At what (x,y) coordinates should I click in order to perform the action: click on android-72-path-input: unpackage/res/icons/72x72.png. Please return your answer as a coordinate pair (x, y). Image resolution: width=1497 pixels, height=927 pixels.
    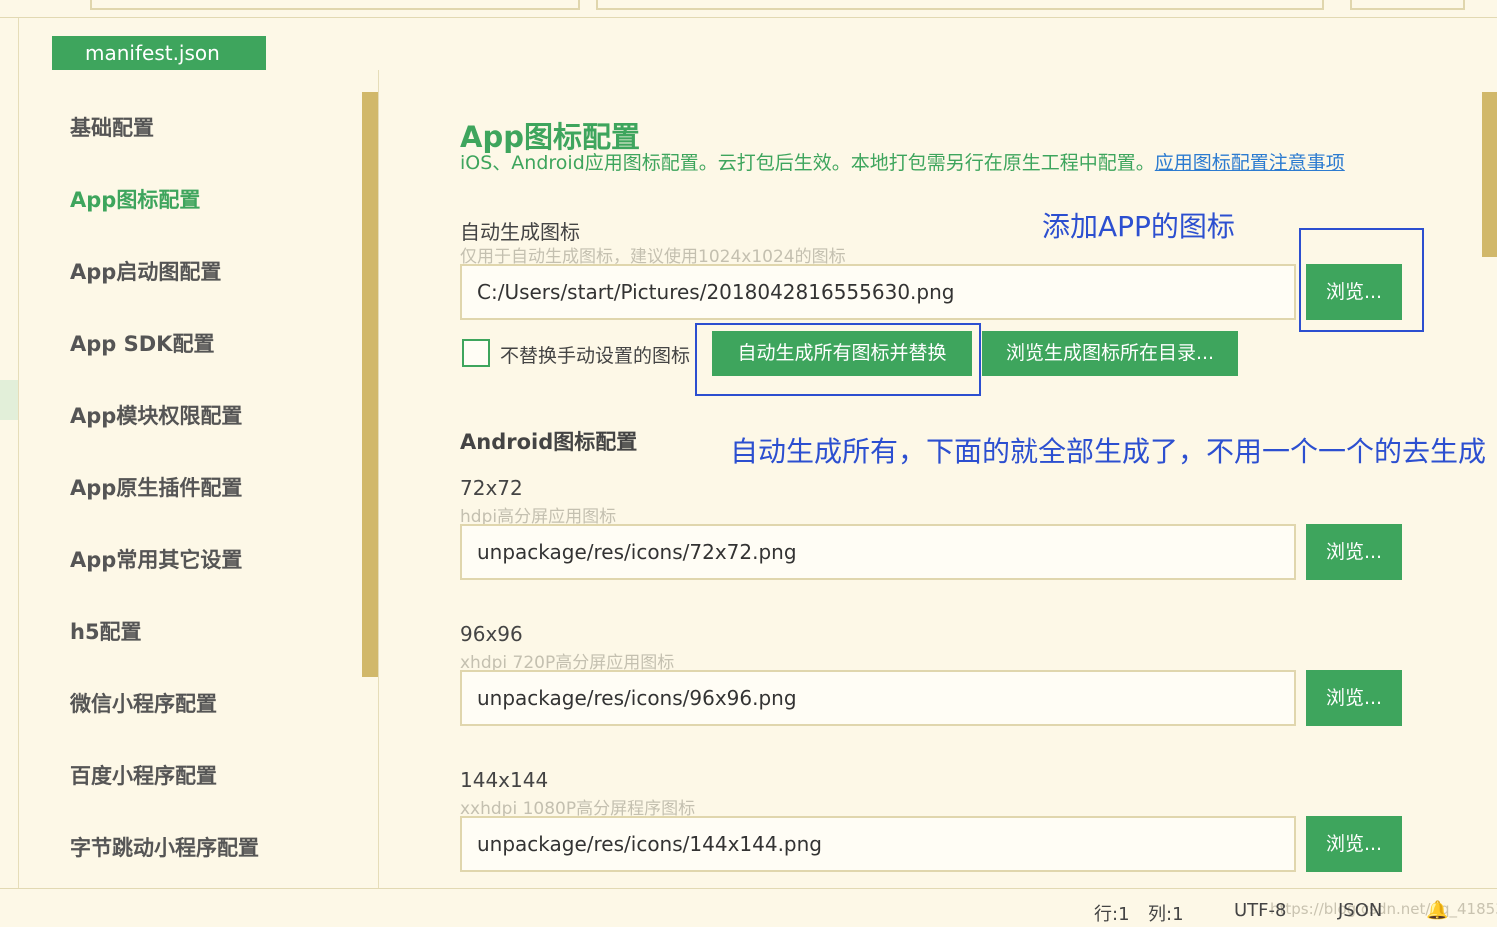
    Looking at the image, I should click on (878, 552).